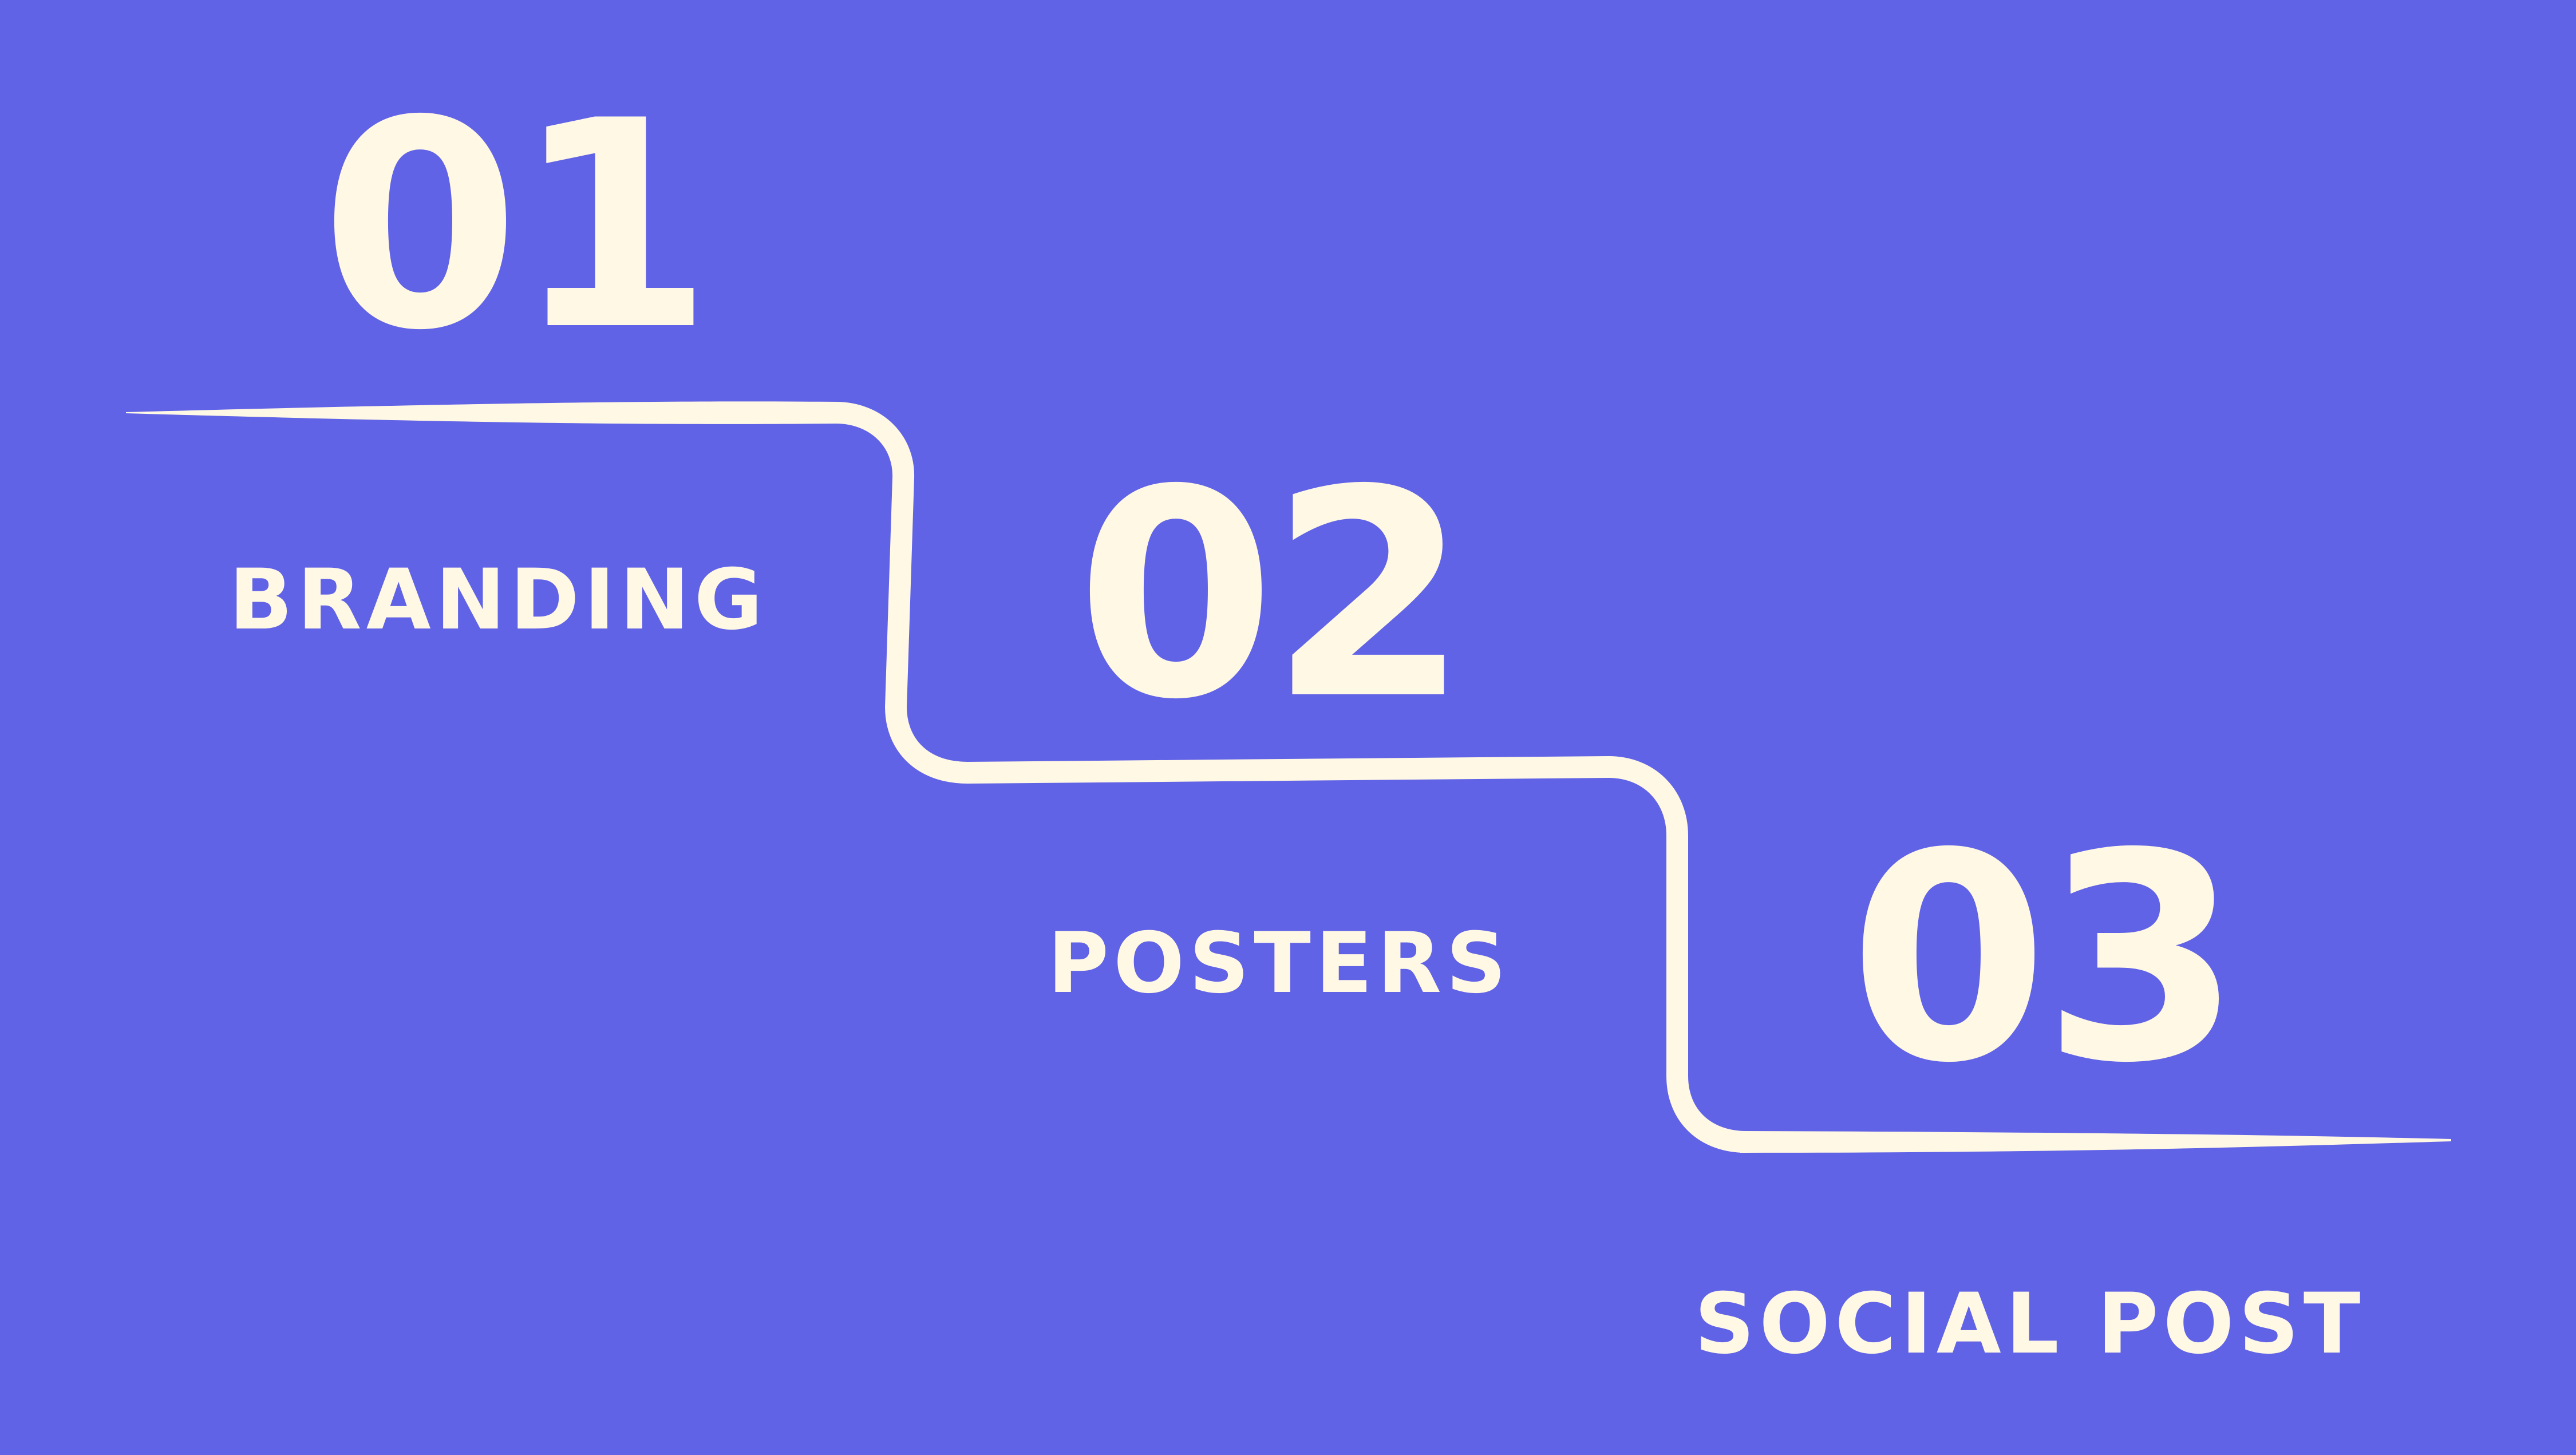  What do you see at coordinates (1272, 596) in the screenshot?
I see `step-2-number: 02` at bounding box center [1272, 596].